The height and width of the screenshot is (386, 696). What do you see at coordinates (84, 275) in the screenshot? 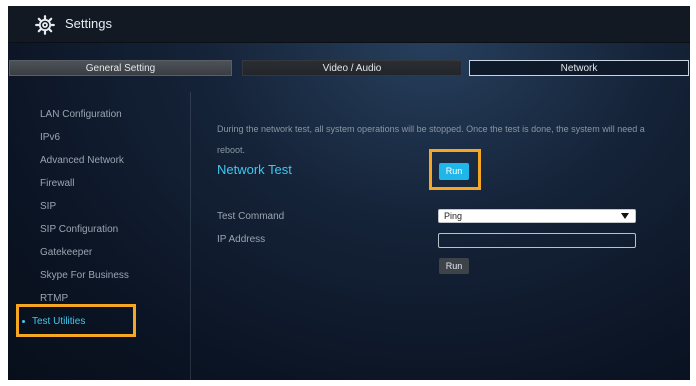
I see `sidebar-item-skype-for-business: Skype For Business` at bounding box center [84, 275].